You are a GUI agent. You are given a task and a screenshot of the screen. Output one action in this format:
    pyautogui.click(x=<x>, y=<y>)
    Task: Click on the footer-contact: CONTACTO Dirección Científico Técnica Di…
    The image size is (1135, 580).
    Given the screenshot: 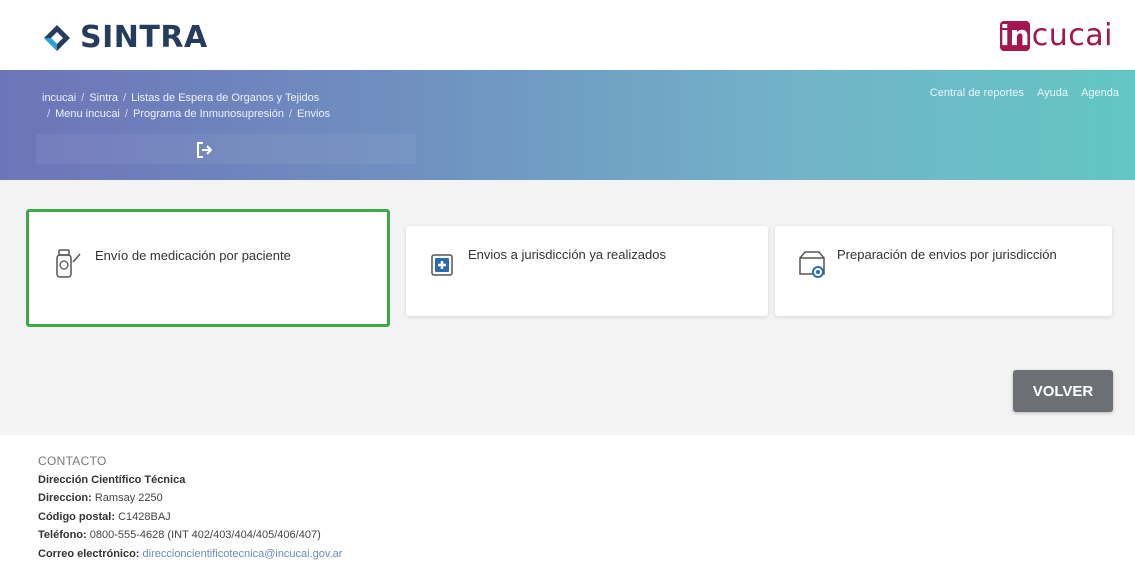 What is the action you would take?
    pyautogui.click(x=190, y=507)
    